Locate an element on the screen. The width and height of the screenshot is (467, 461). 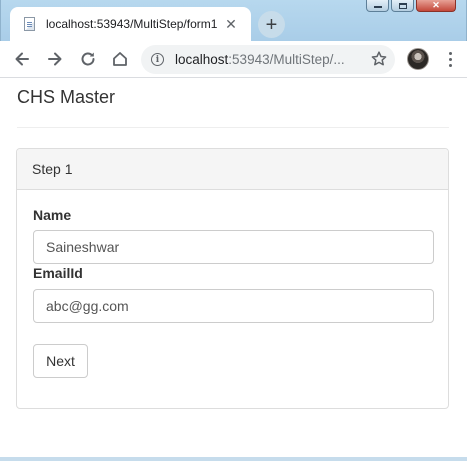
back-button is located at coordinates (22, 59).